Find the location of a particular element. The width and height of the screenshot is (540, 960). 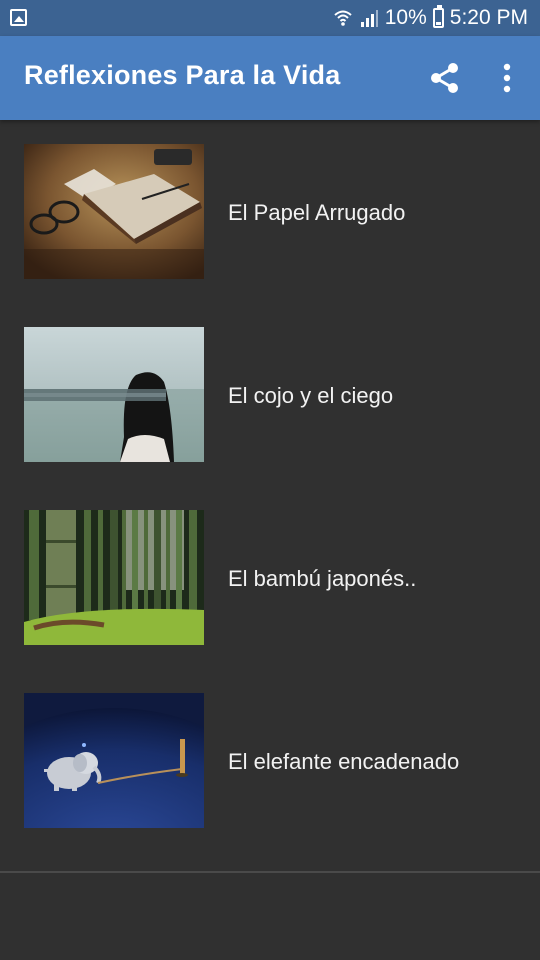

elephant-image is located at coordinates (114, 760).